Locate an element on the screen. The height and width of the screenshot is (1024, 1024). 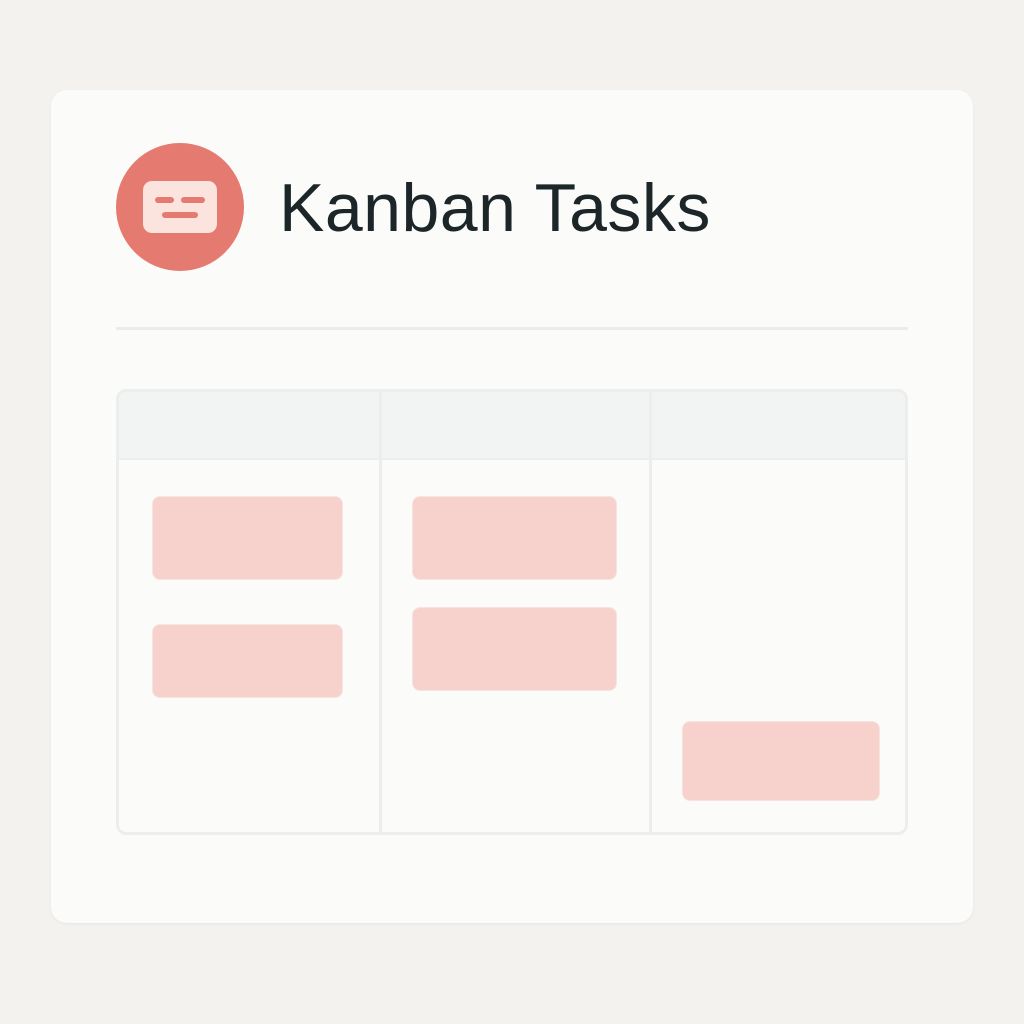
header-divider is located at coordinates (512, 328).